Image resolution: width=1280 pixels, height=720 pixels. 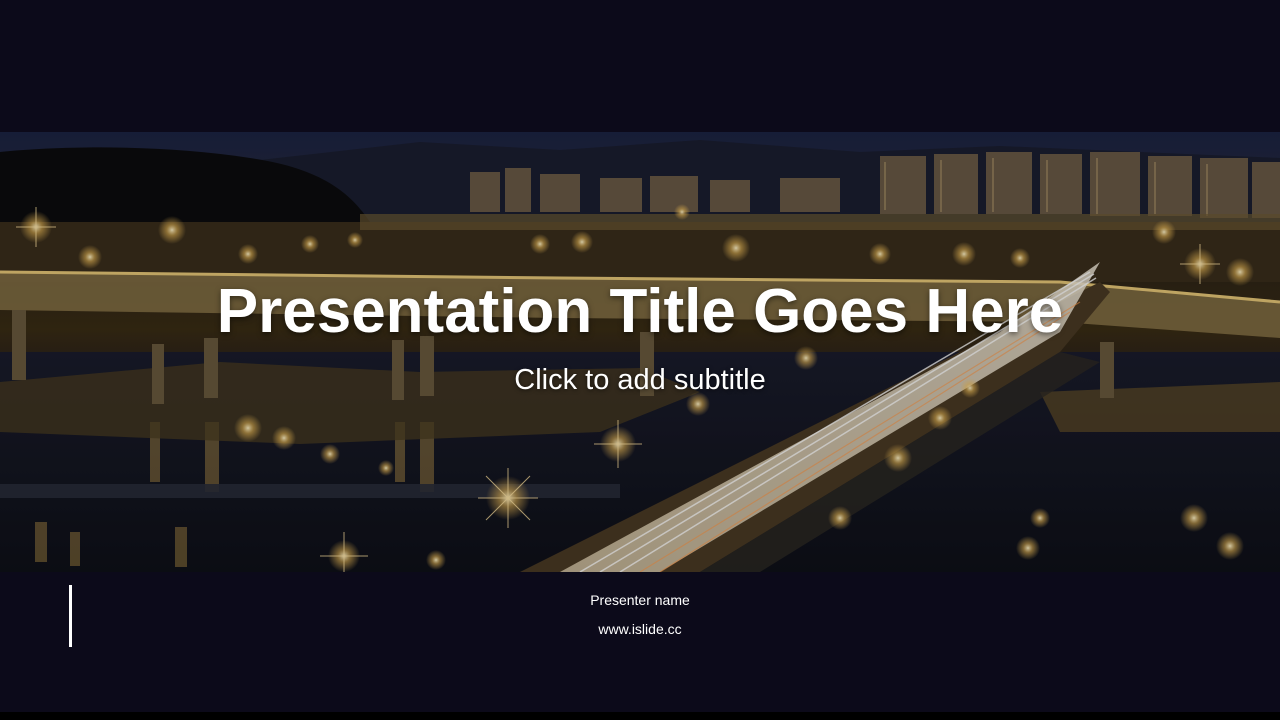 I want to click on bottom-edge, so click(x=640, y=716).